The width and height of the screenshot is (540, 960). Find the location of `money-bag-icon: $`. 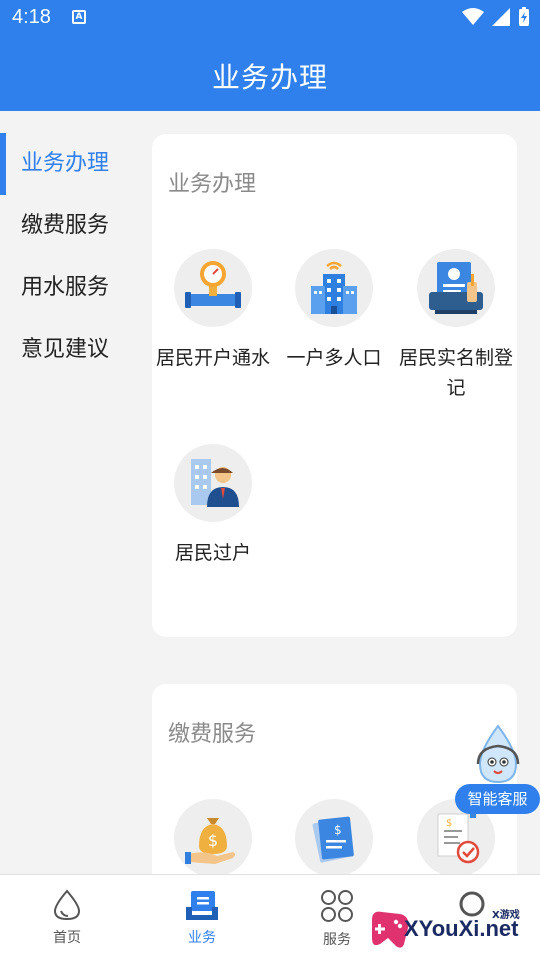

money-bag-icon: $ is located at coordinates (213, 838).